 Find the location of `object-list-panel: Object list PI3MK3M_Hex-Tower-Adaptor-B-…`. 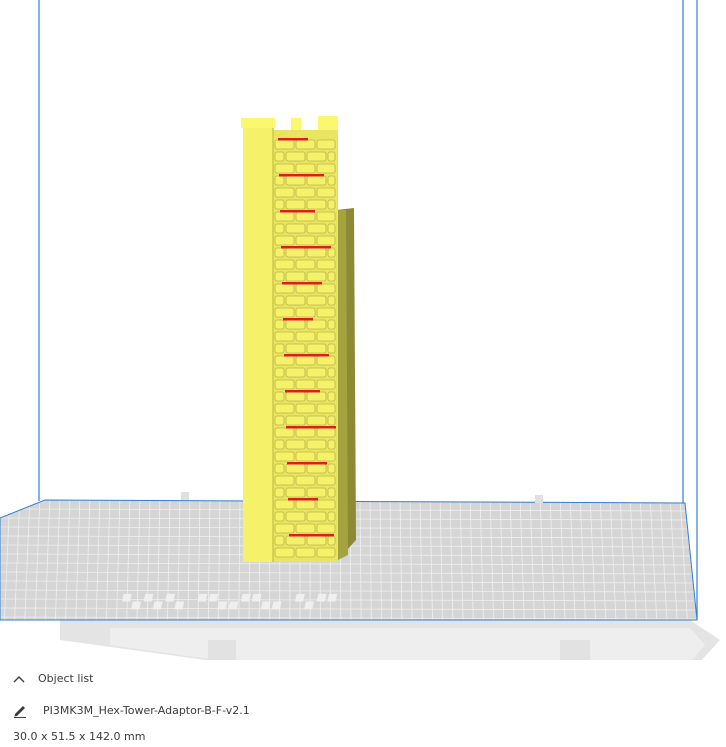

object-list-panel: Object list PI3MK3M_Hex-Tower-Adaptor-B-… is located at coordinates (363, 705).